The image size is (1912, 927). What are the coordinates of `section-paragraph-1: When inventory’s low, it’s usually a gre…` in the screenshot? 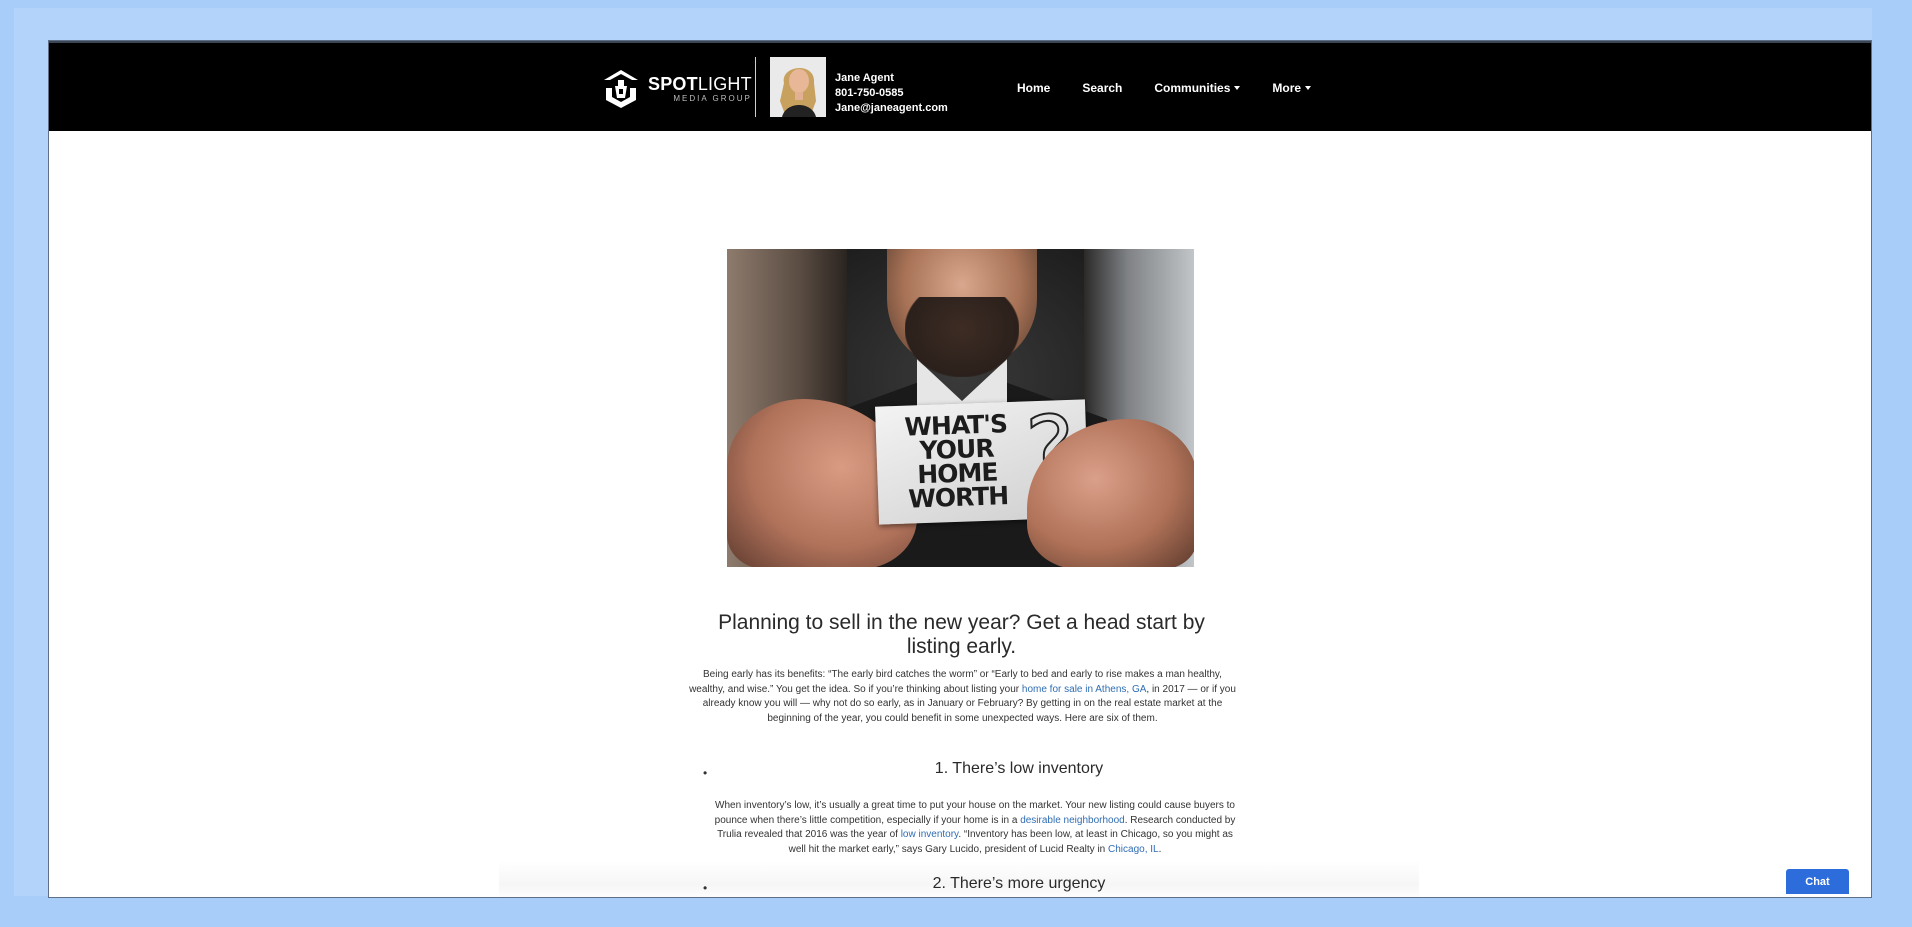 It's located at (975, 827).